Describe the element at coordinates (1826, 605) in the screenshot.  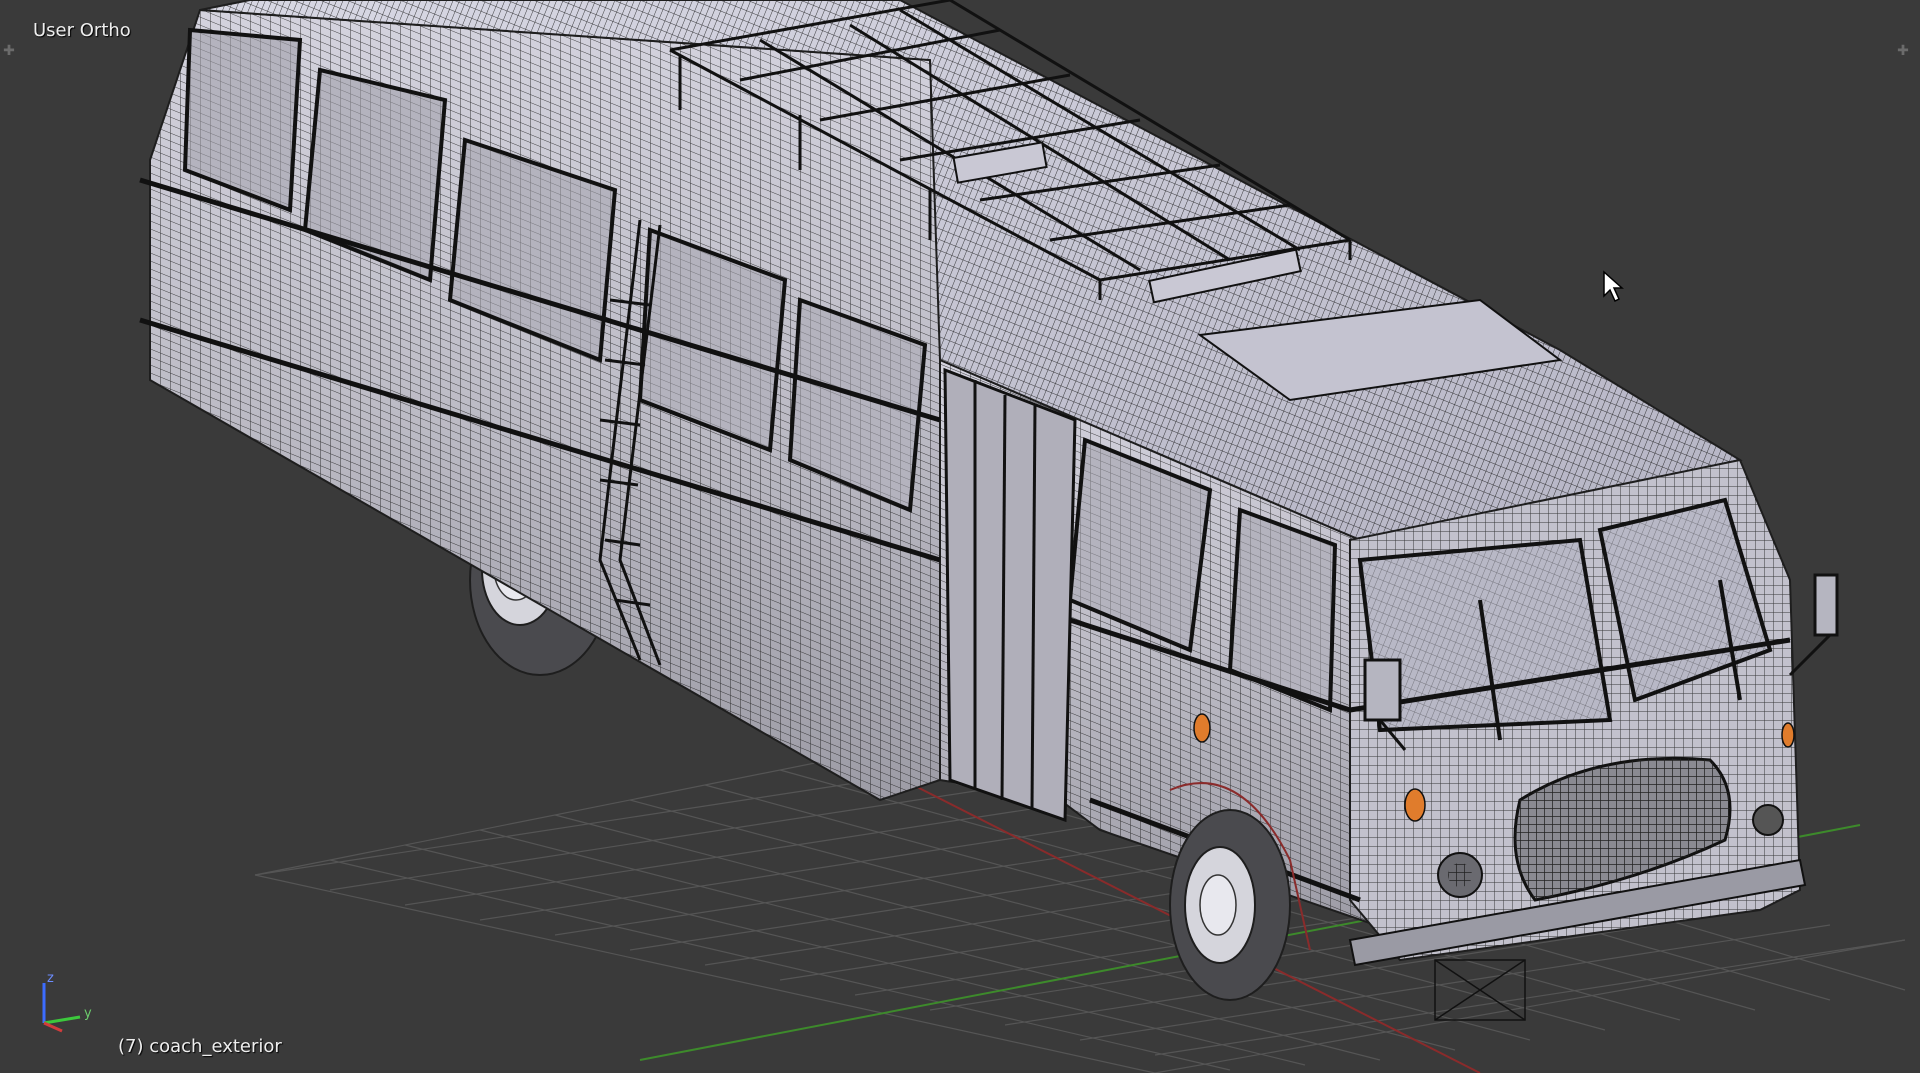
I see `mirror-right` at that location.